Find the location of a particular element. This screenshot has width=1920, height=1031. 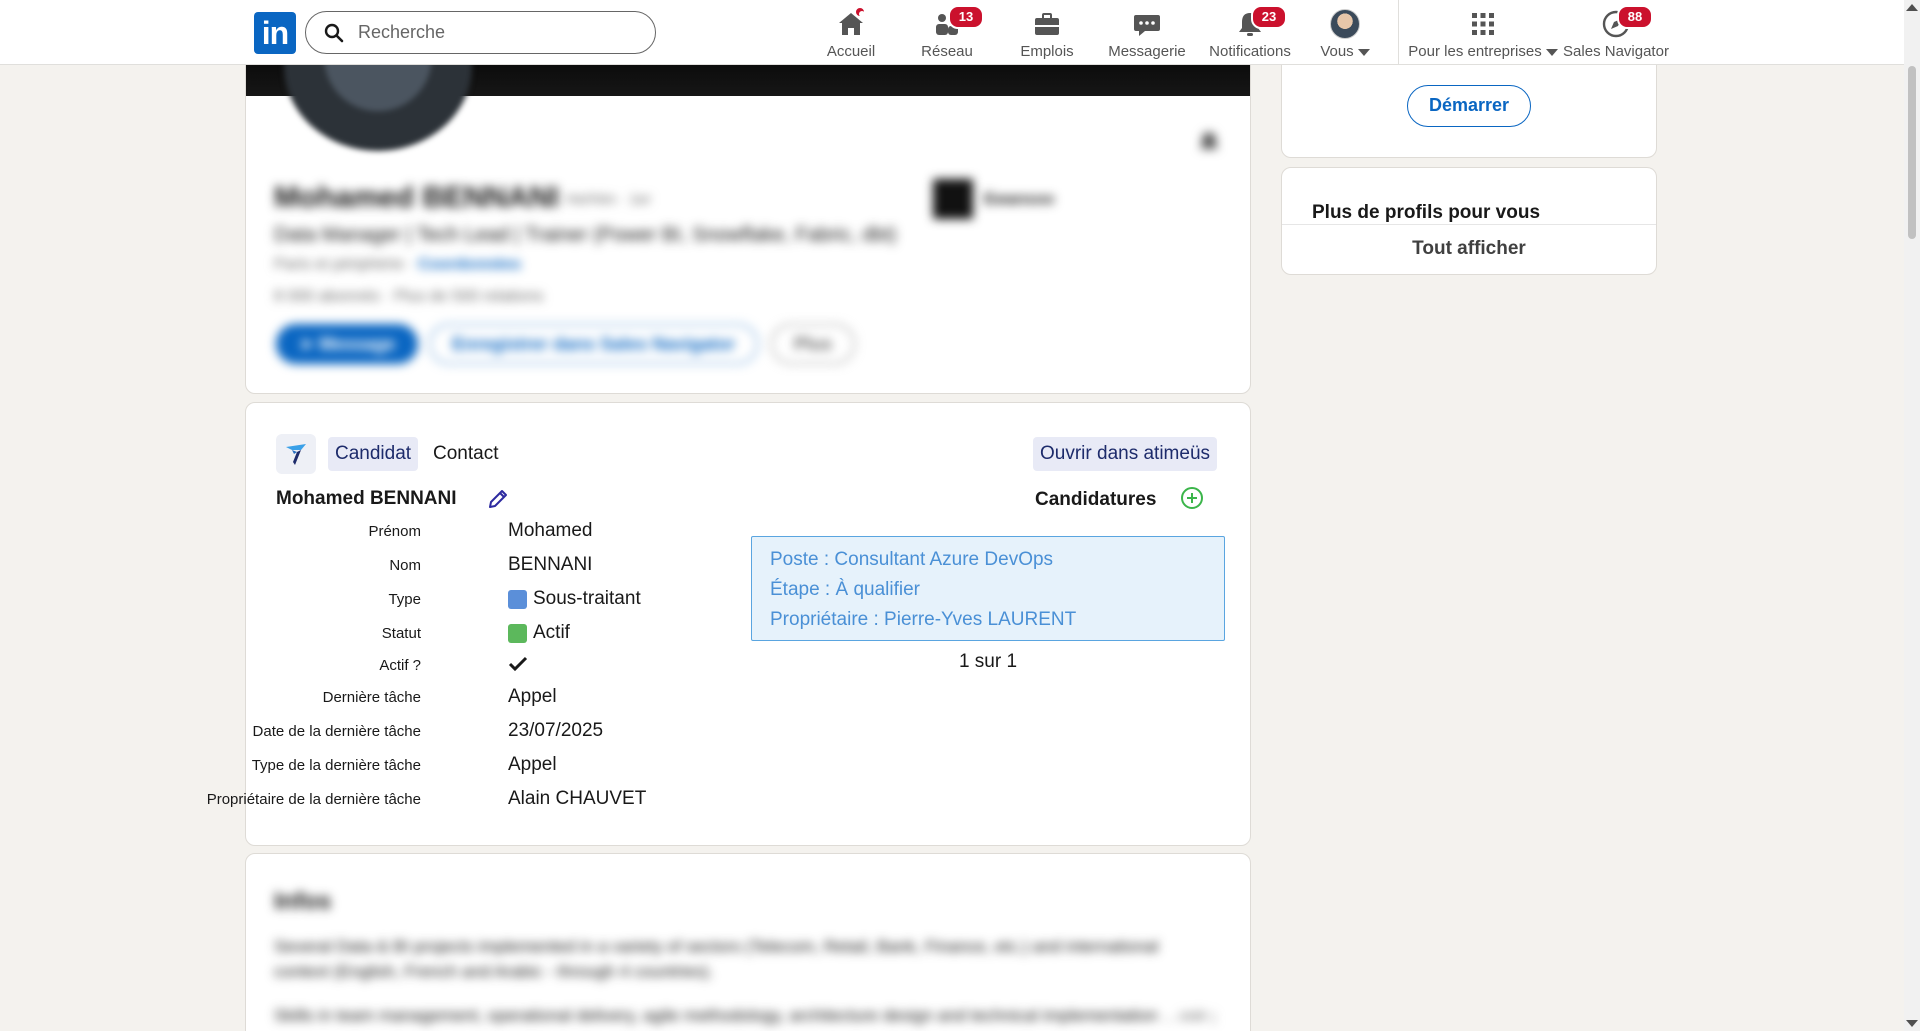

nav-home-label: Accueil is located at coordinates (851, 51).